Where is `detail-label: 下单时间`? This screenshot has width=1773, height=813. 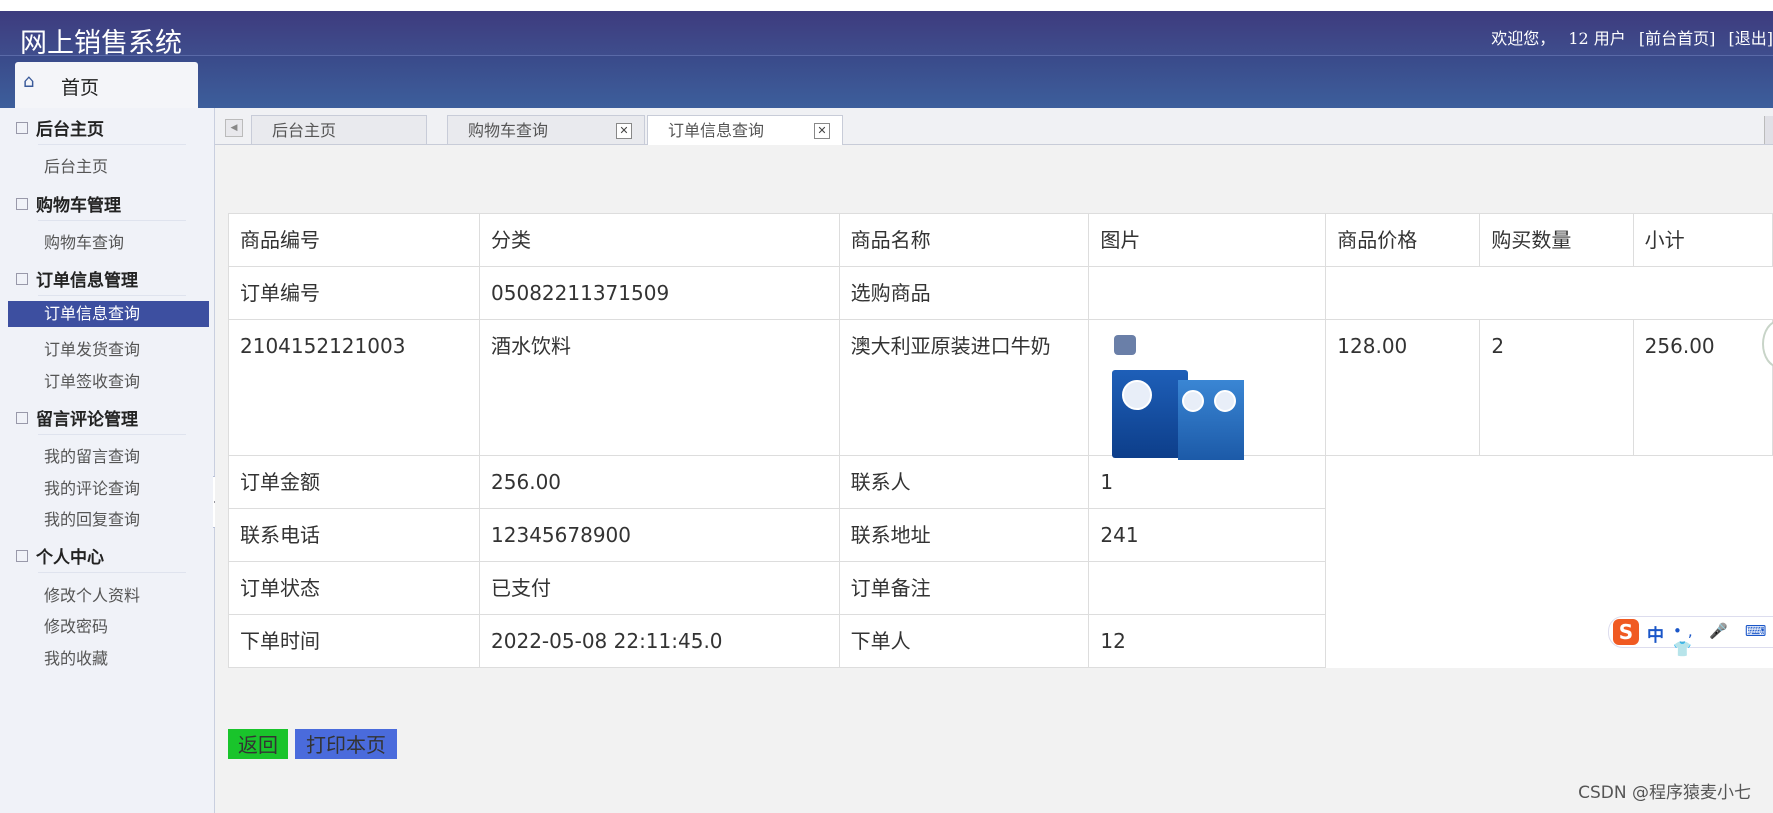
detail-label: 下单时间 is located at coordinates (354, 641).